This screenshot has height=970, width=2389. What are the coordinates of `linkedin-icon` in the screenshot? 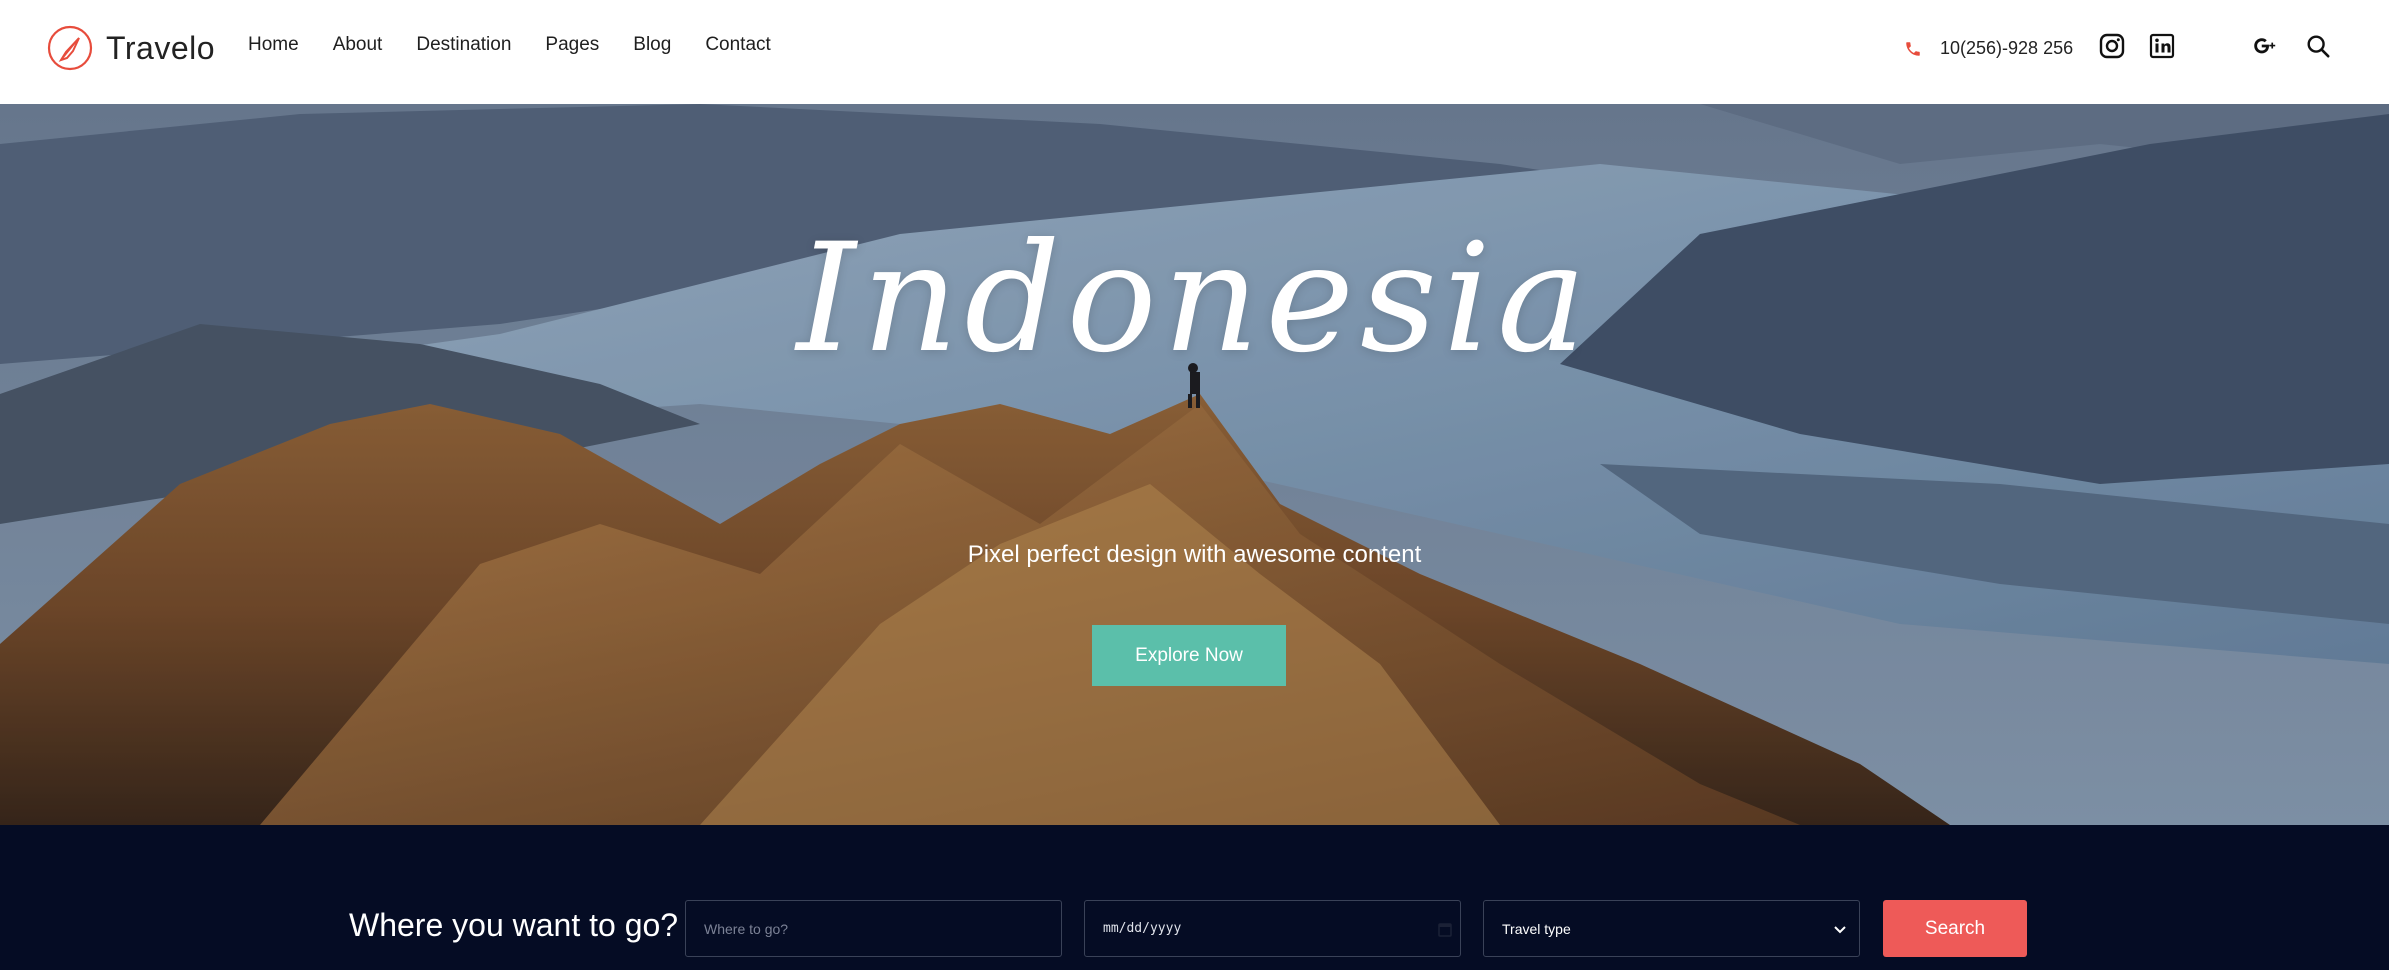 It's located at (2162, 46).